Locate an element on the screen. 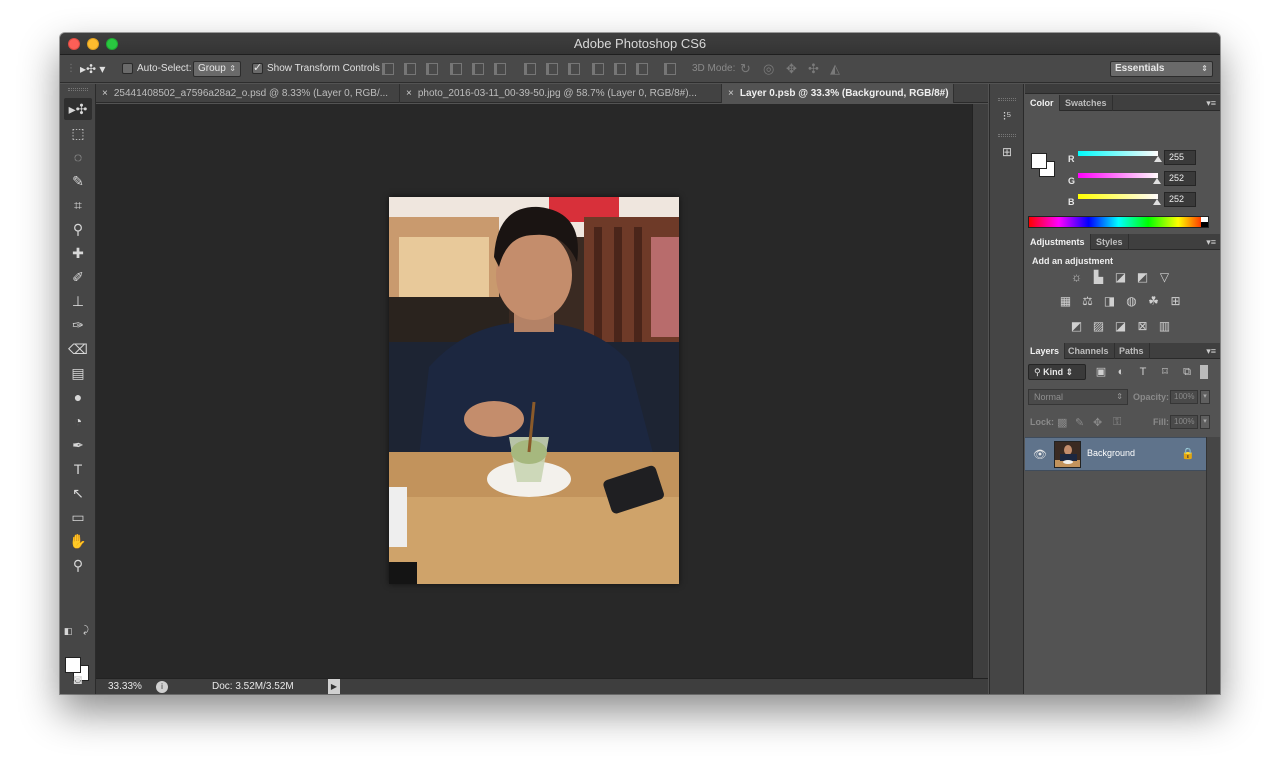 This screenshot has height=776, width=1280. eyedropper-tool-icon: ⚲ is located at coordinates (78, 229).